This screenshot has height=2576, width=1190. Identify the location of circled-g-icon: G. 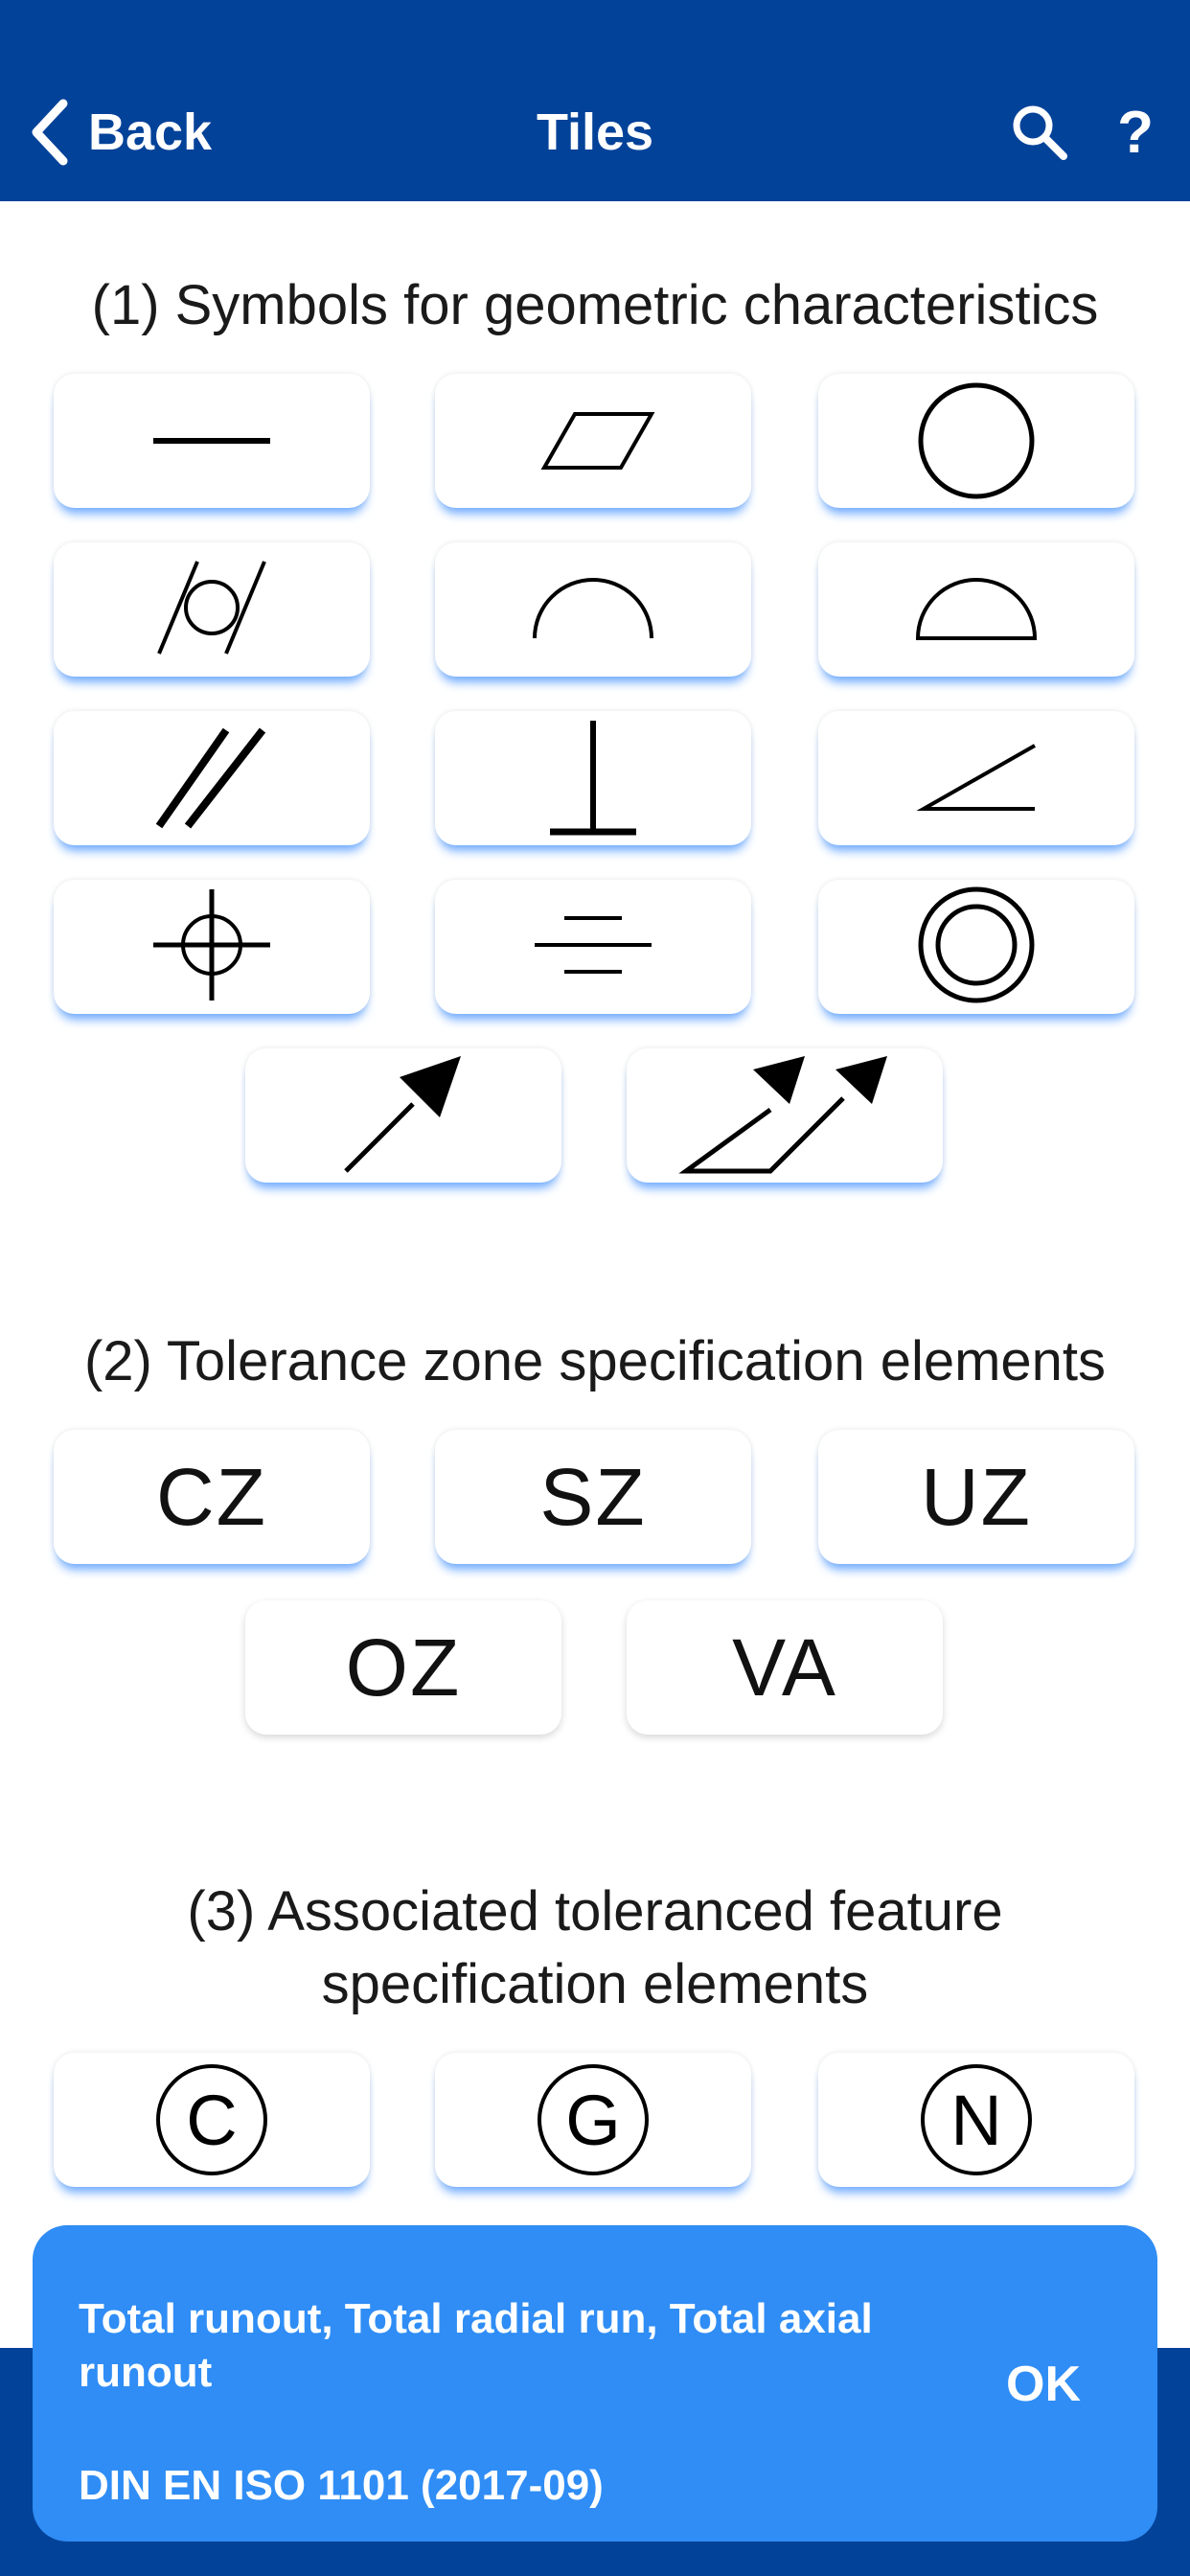
(593, 2119).